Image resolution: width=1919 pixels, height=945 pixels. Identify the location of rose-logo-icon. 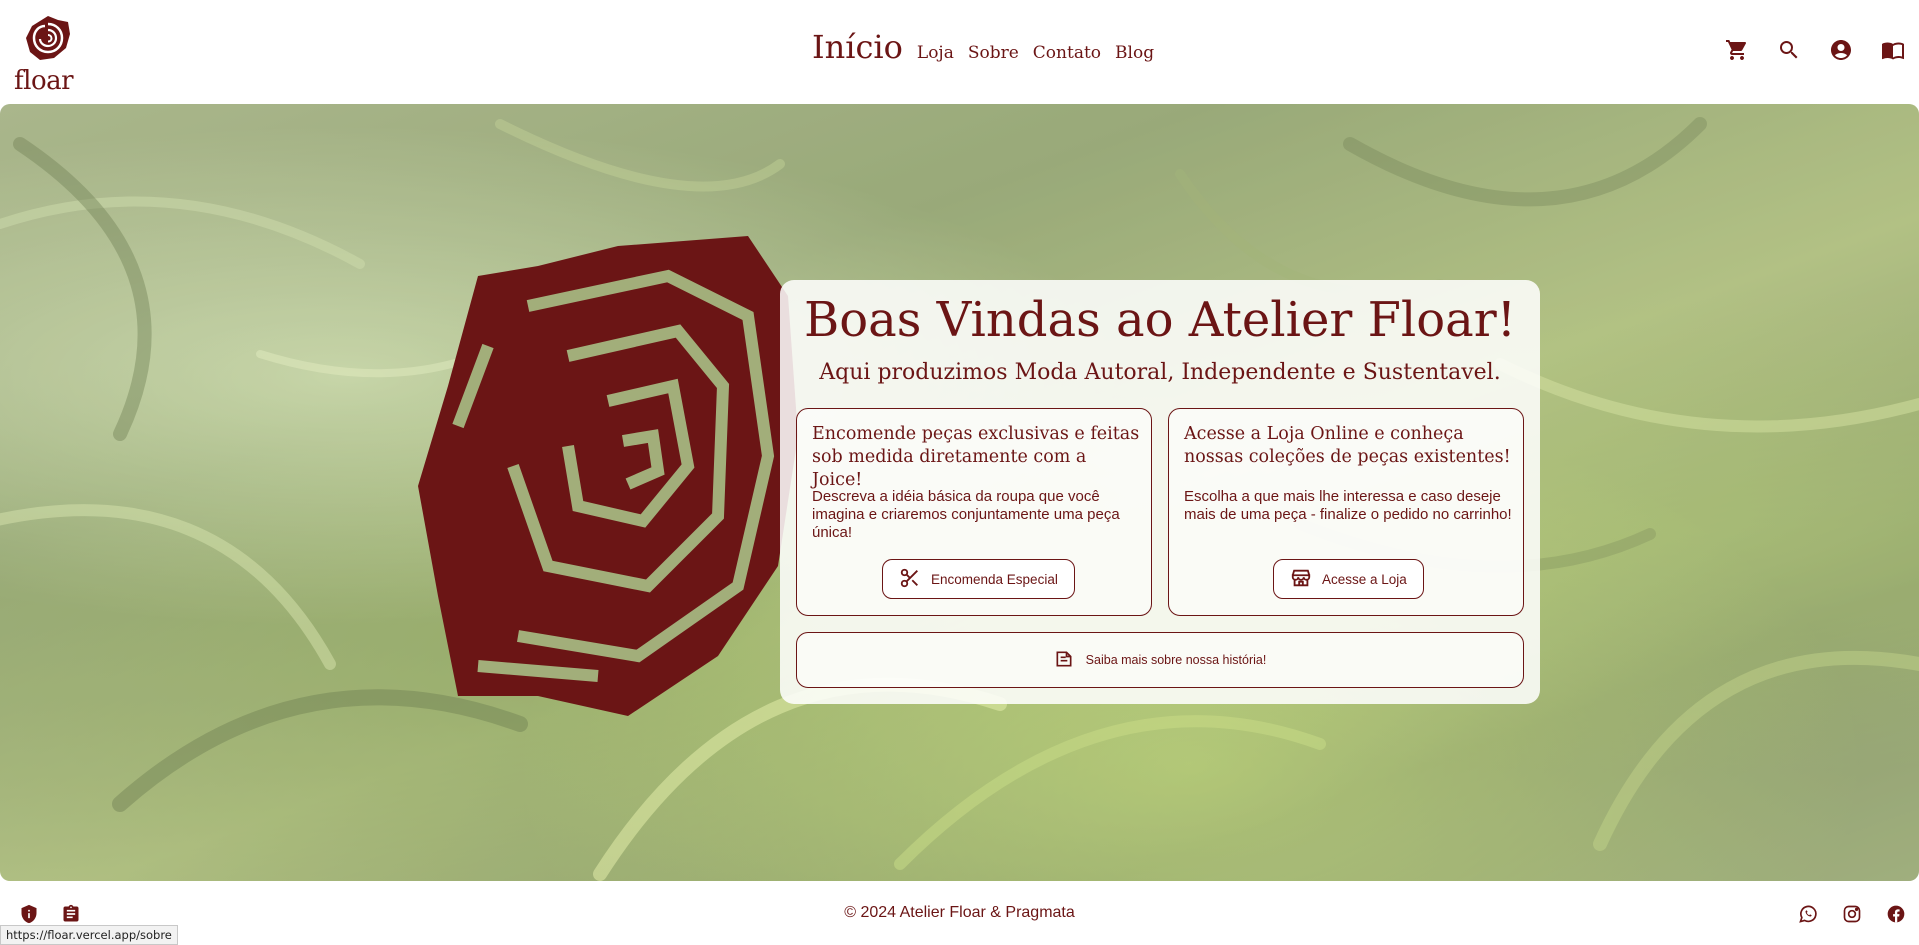
(48, 38).